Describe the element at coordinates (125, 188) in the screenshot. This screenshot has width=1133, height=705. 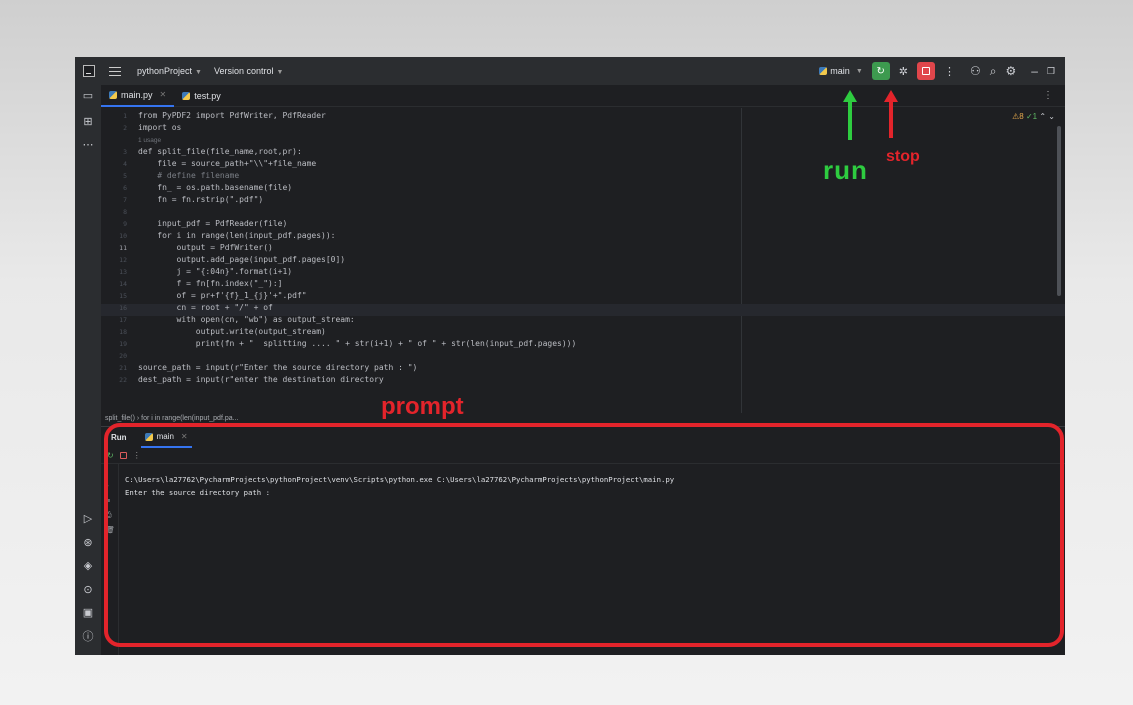
I see `line-number: 6` at that location.